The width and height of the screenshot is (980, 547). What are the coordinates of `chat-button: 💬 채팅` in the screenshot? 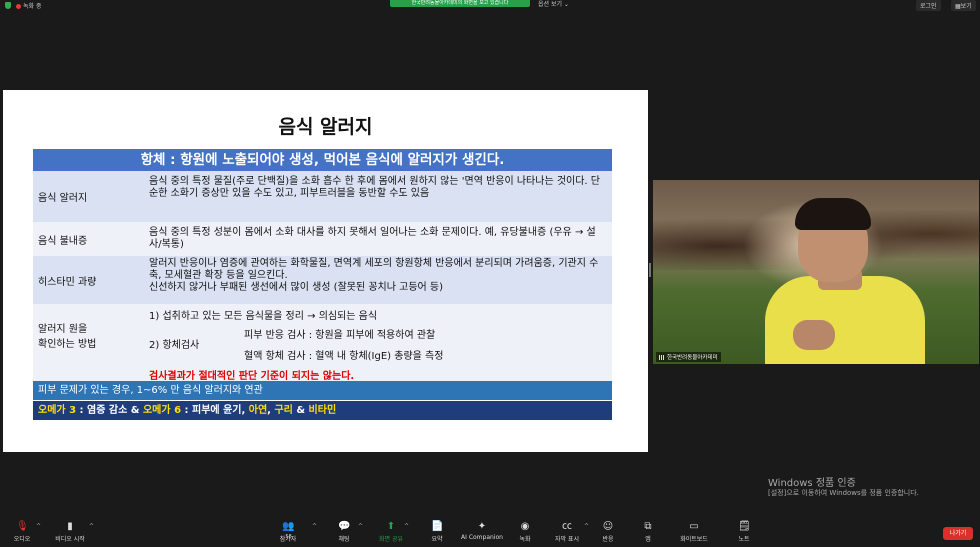 It's located at (344, 530).